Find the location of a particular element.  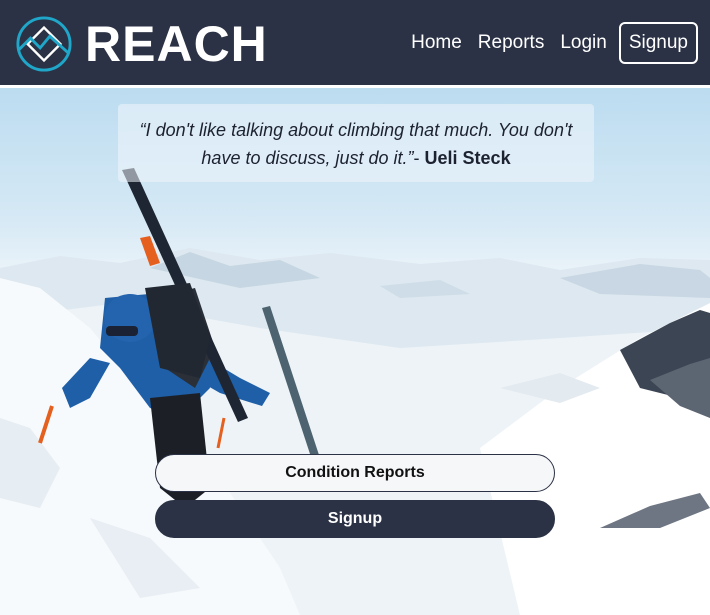

condition-reports-button: Condition Reports is located at coordinates (355, 473).